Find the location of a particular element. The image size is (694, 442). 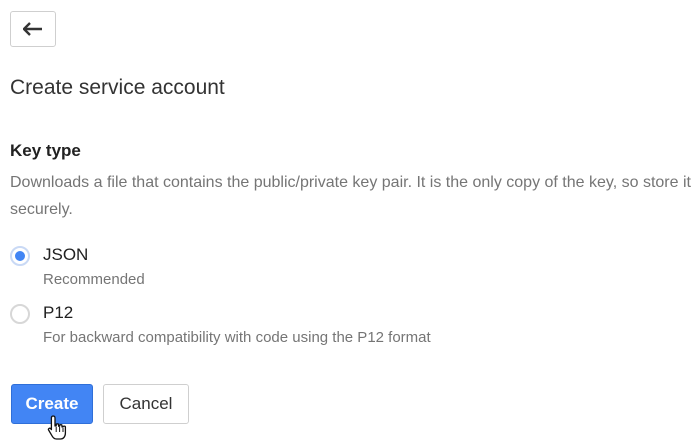

hand-pointer-cursor-icon is located at coordinates (57, 427).